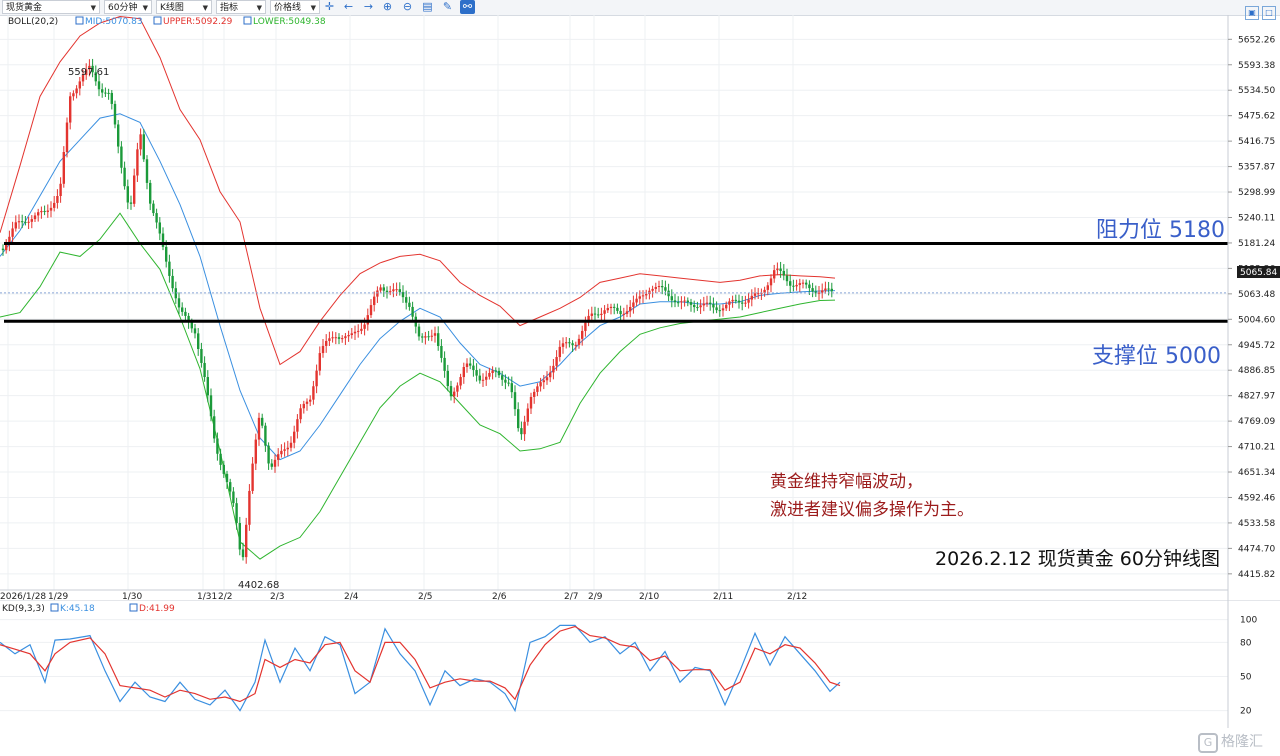 The height and width of the screenshot is (756, 1280). I want to click on date-tick-label: 1/31, so click(207, 596).